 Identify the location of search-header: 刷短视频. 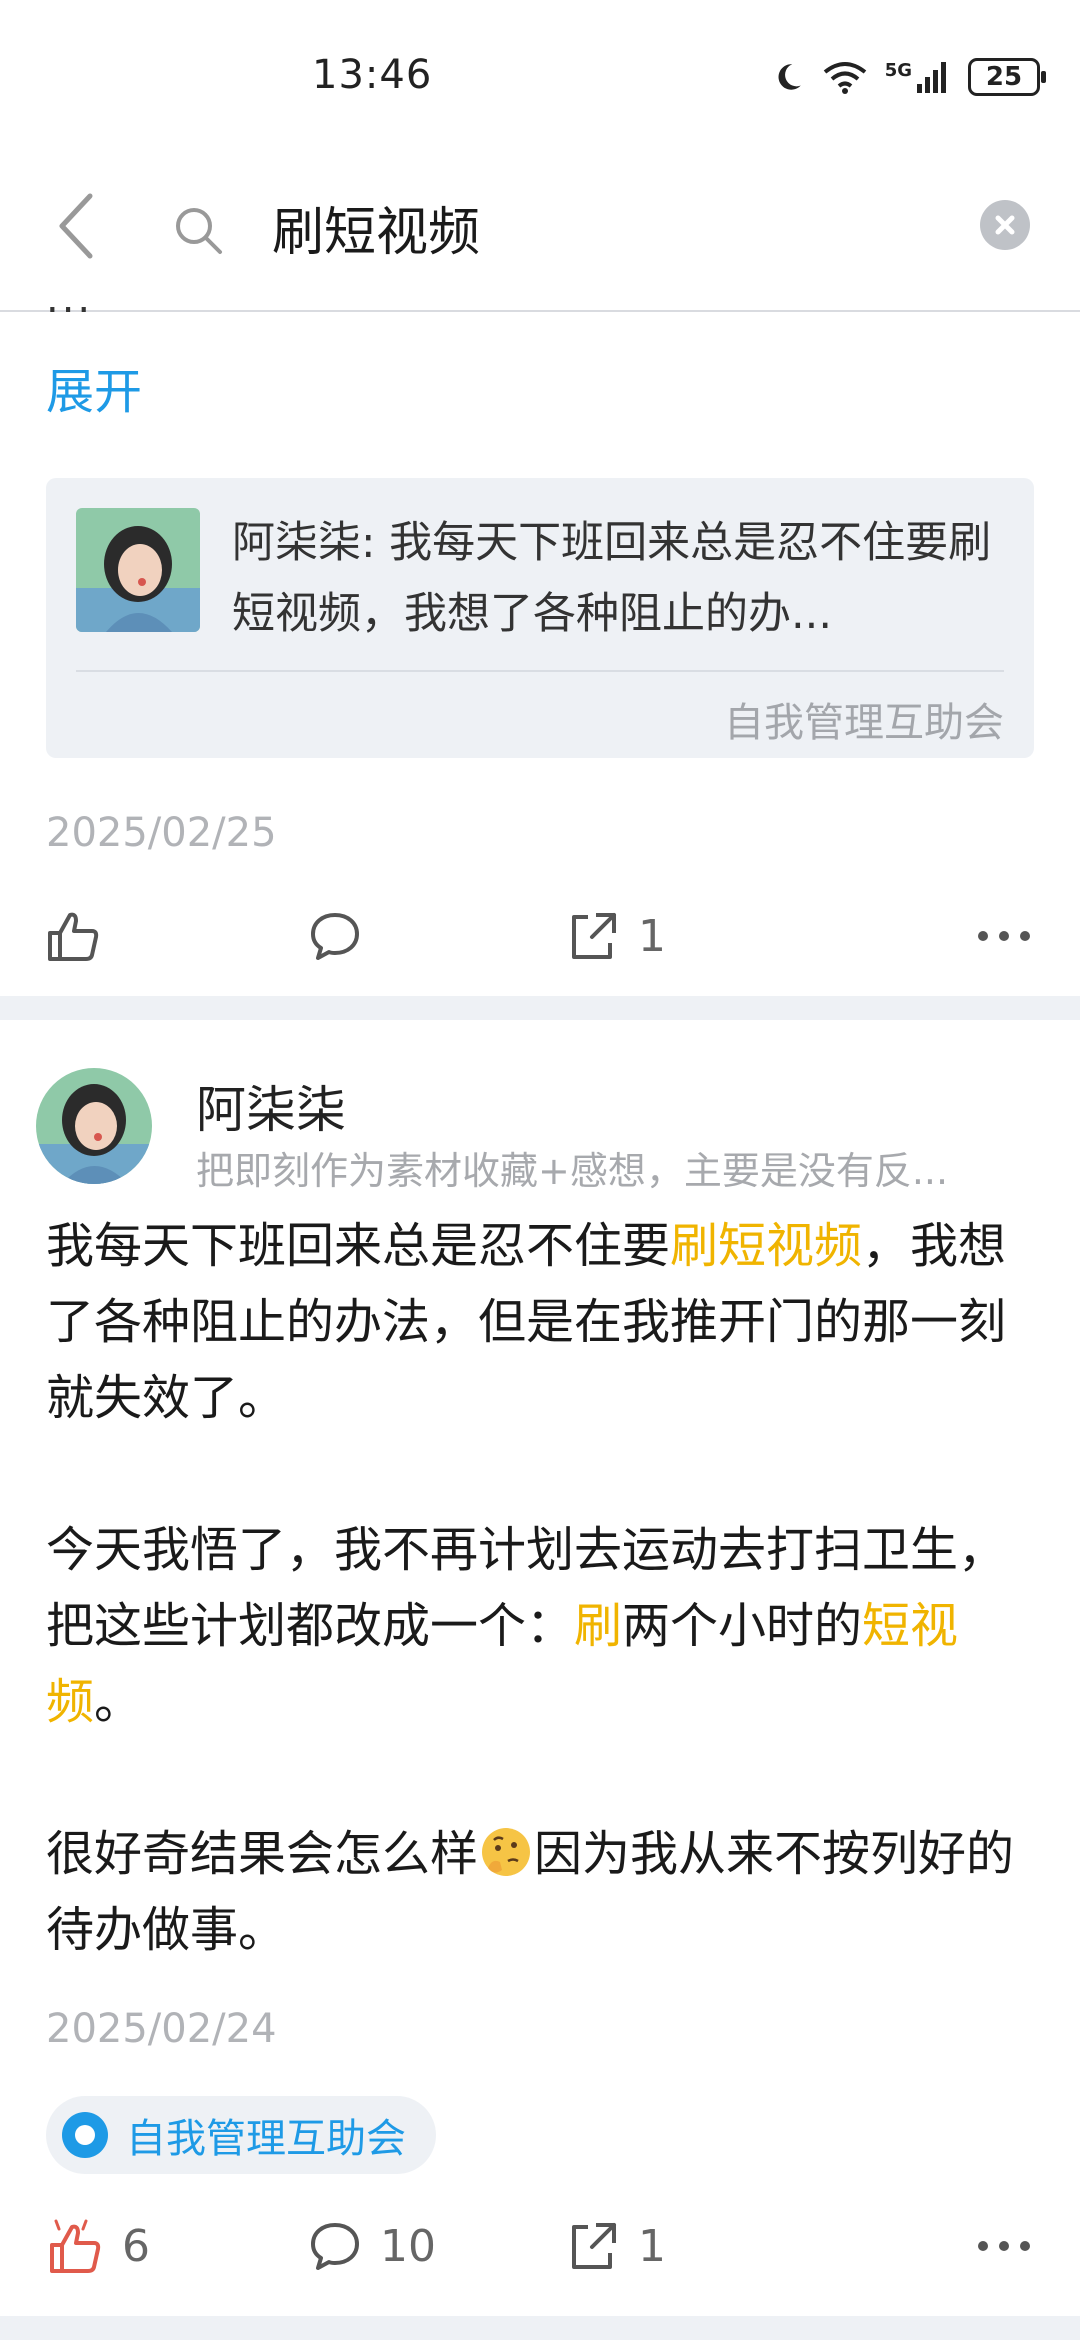
(540, 231).